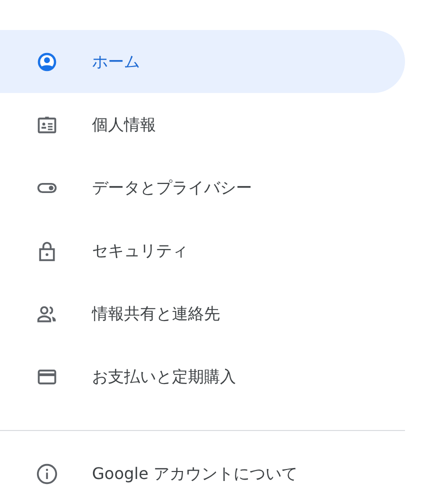 The width and height of the screenshot is (436, 500). What do you see at coordinates (156, 313) in the screenshot?
I see `nav-label: 情報共有と連絡先` at bounding box center [156, 313].